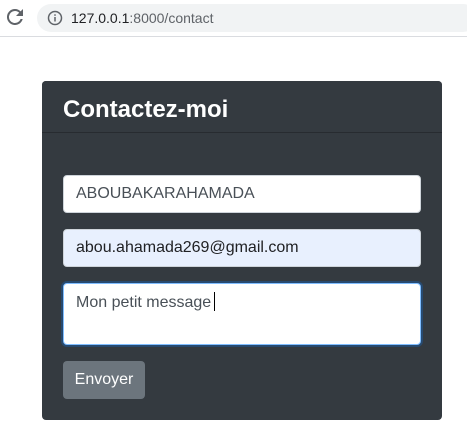 This screenshot has width=467, height=448. I want to click on url-host: 127.0.0.1, so click(100, 18).